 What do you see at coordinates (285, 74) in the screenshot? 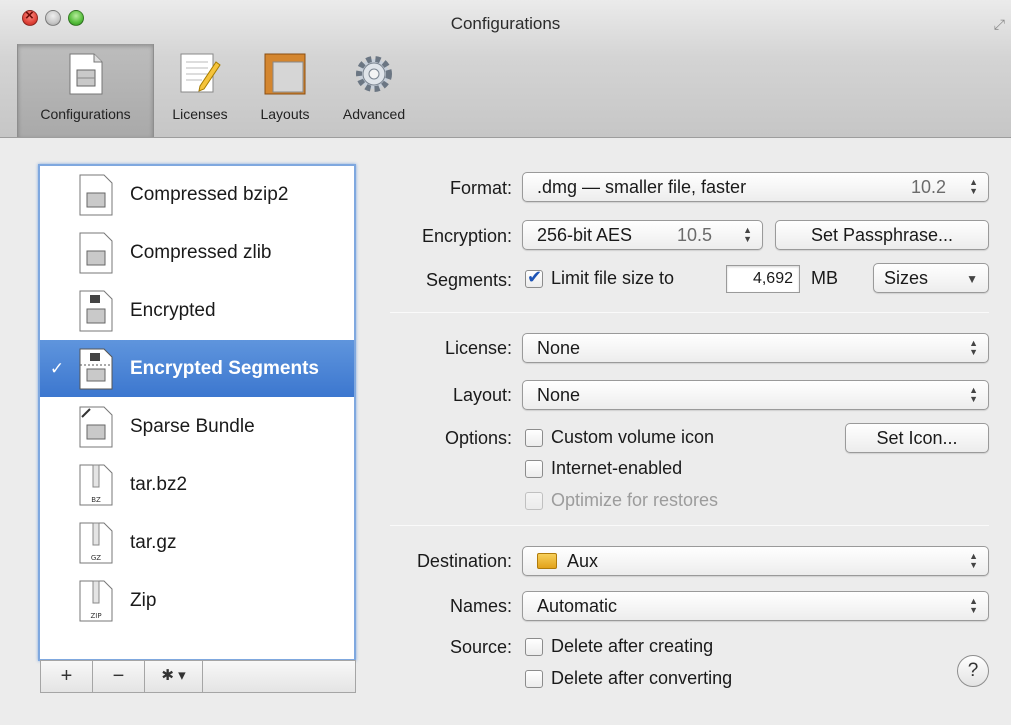
I see `ruler-frame-icon` at bounding box center [285, 74].